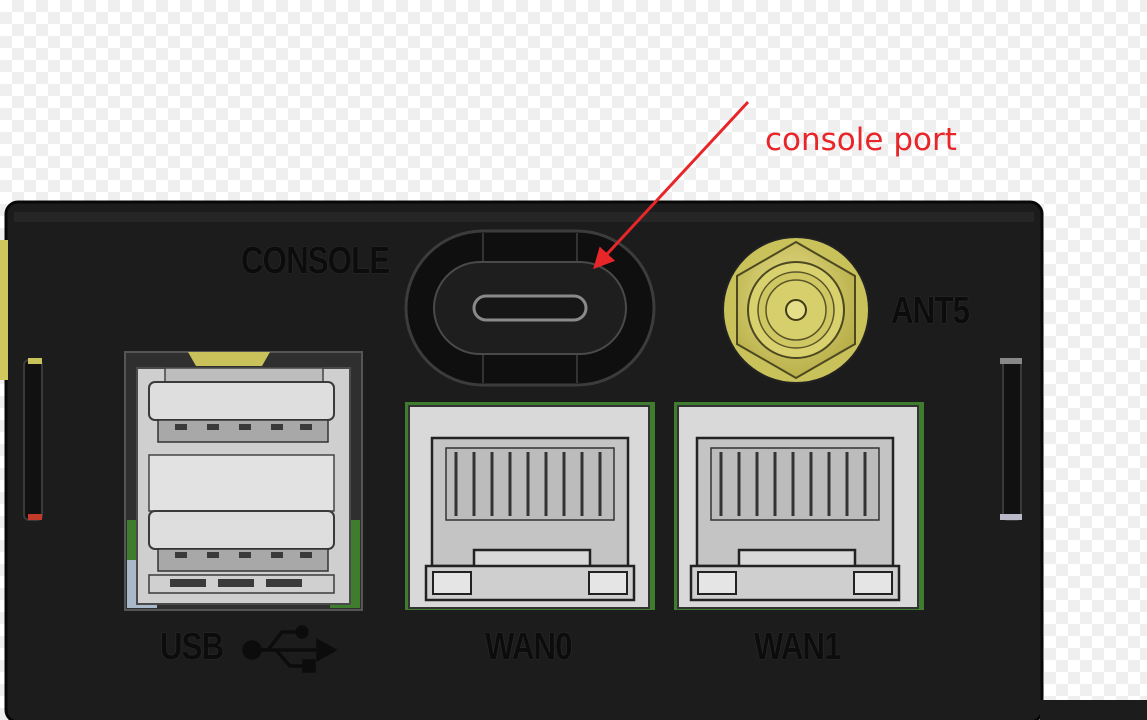 The width and height of the screenshot is (1147, 720). I want to click on wan1-label: WAN1, so click(798, 647).